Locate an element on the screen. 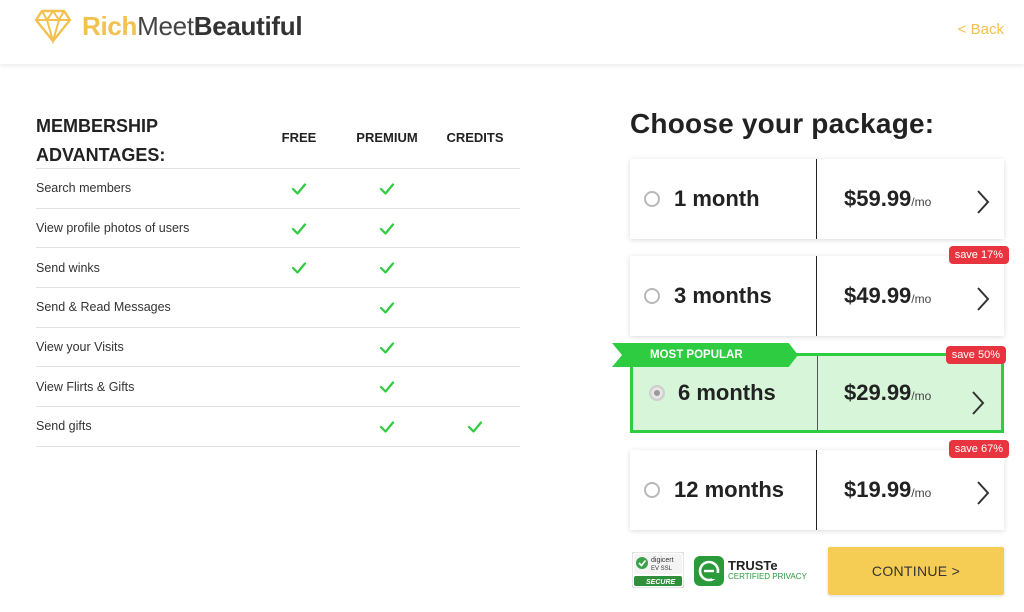 This screenshot has height=612, width=1024. back-link: < Back is located at coordinates (981, 29).